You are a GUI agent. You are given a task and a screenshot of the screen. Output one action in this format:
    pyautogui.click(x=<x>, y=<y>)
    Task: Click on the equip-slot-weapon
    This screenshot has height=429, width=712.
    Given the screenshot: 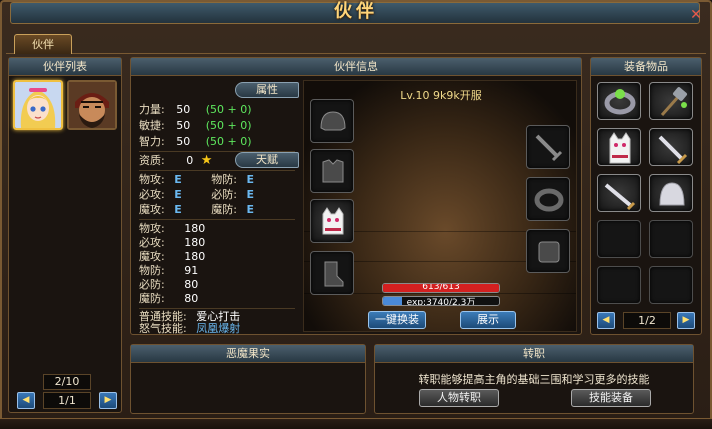 What is the action you would take?
    pyautogui.click(x=548, y=147)
    